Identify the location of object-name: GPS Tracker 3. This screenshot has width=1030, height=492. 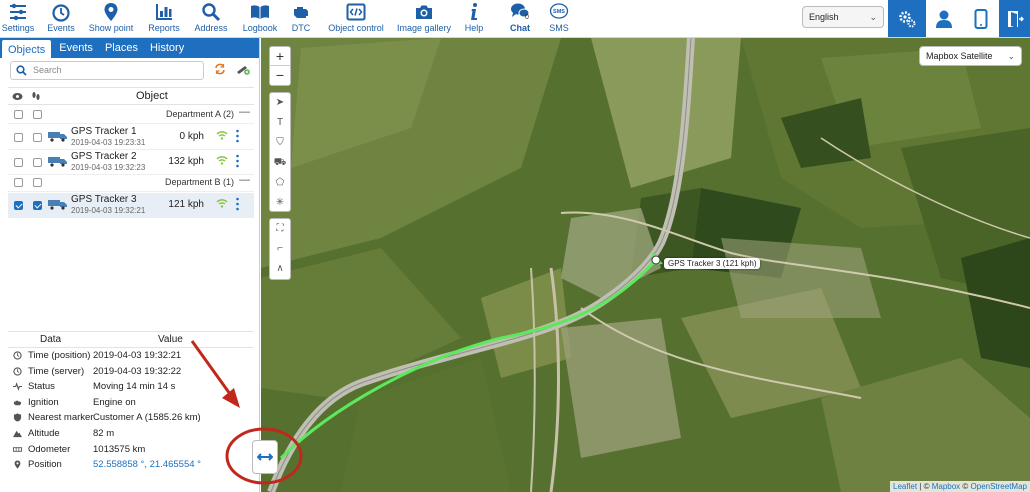
(104, 199).